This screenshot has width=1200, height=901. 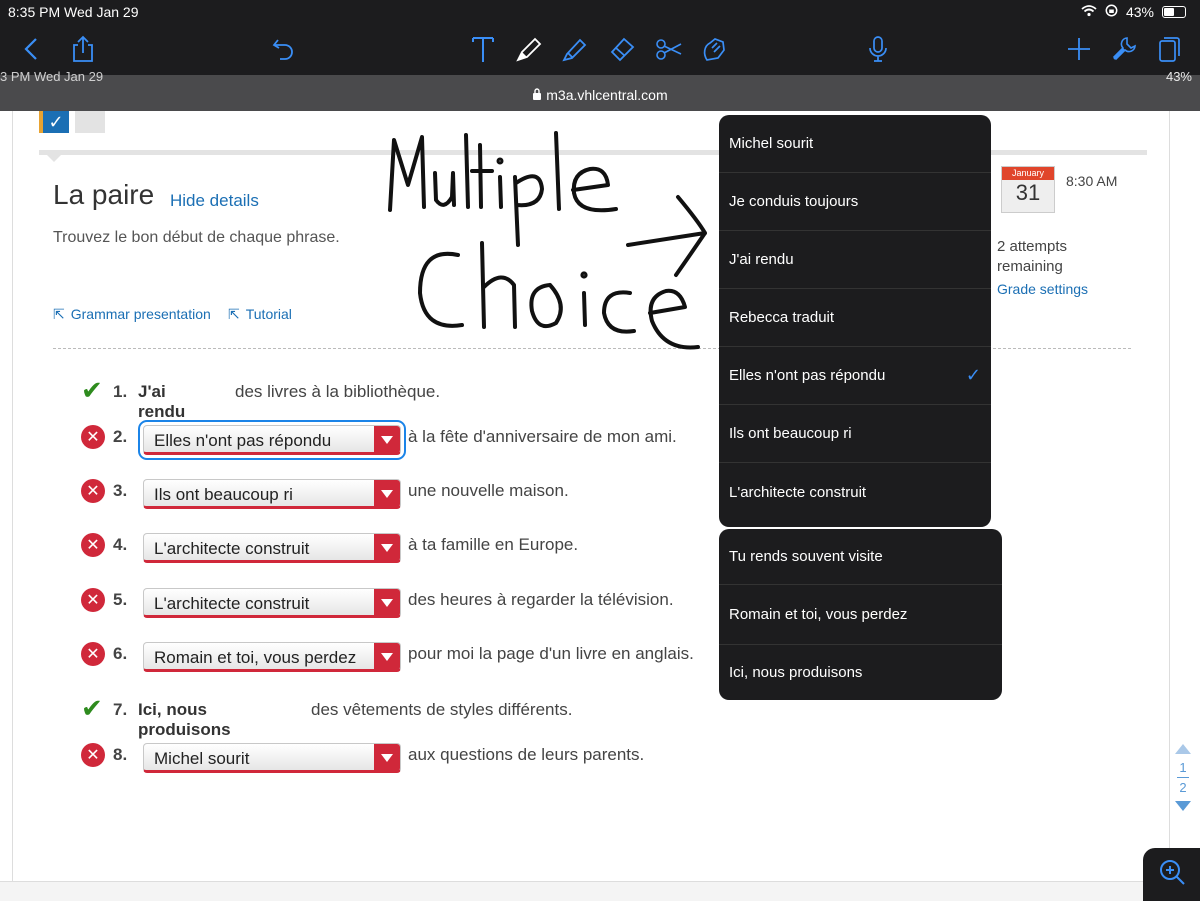 I want to click on option-item: J'ai rendu, so click(x=855, y=260).